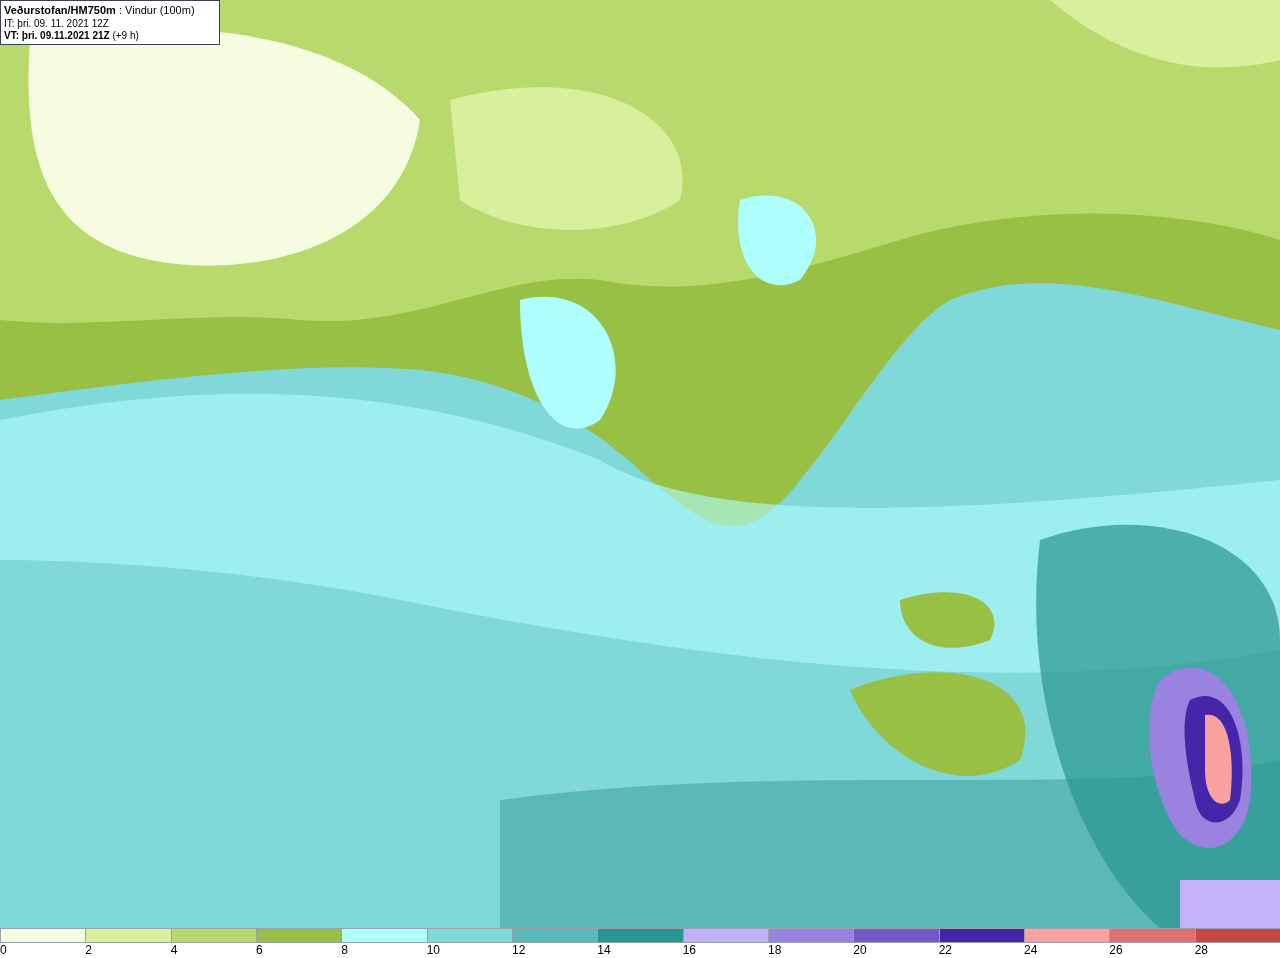 The image size is (1280, 958). What do you see at coordinates (174, 950) in the screenshot?
I see `legend-label: 4` at bounding box center [174, 950].